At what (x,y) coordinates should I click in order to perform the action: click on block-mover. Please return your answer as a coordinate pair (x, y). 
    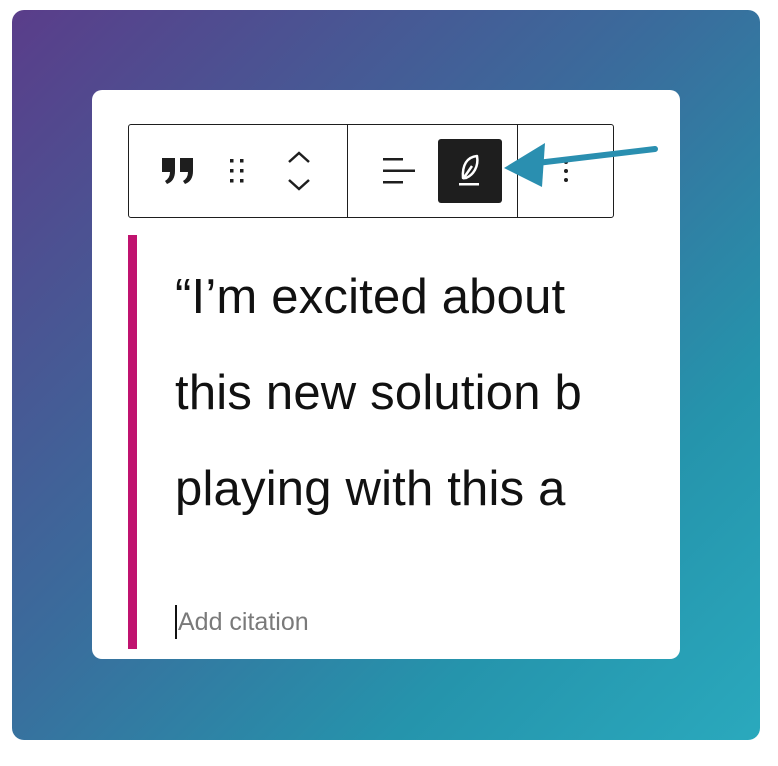
    Looking at the image, I should click on (299, 171).